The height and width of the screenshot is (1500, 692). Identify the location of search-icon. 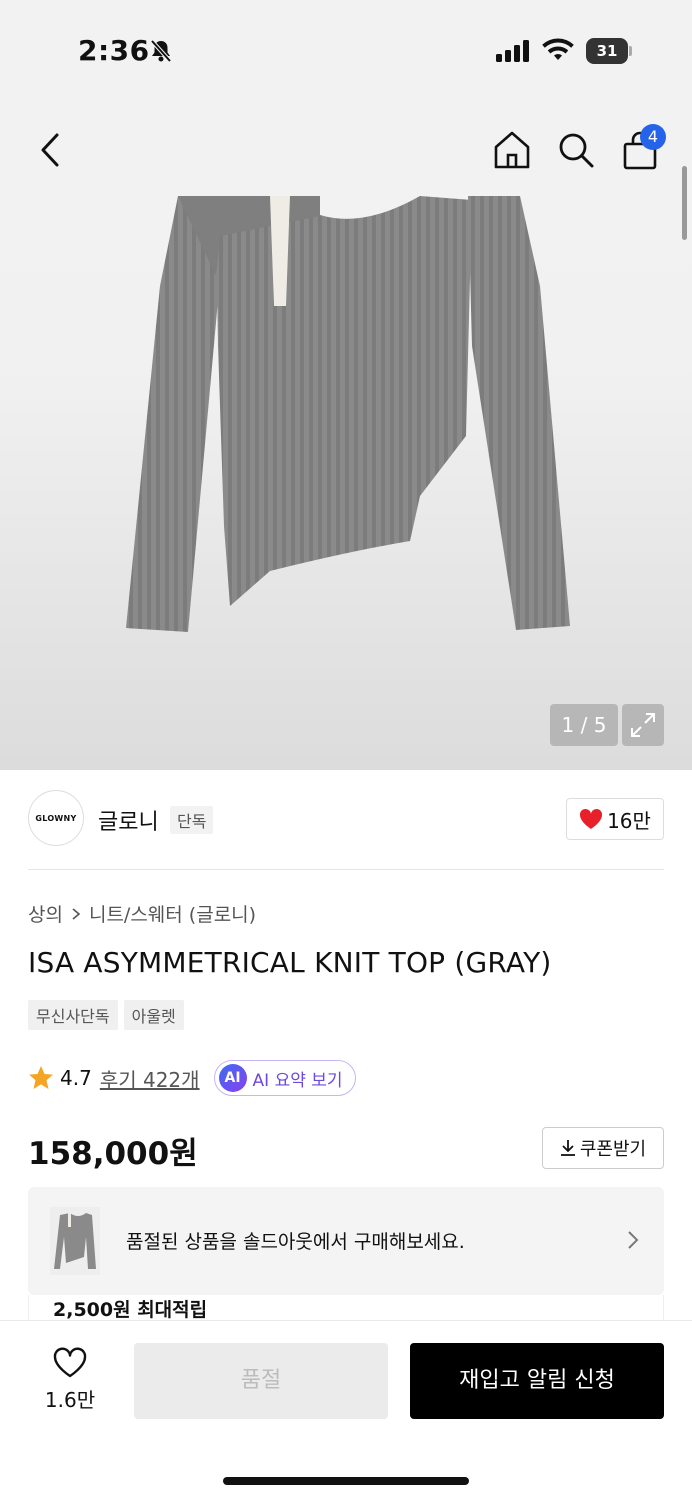
(576, 150).